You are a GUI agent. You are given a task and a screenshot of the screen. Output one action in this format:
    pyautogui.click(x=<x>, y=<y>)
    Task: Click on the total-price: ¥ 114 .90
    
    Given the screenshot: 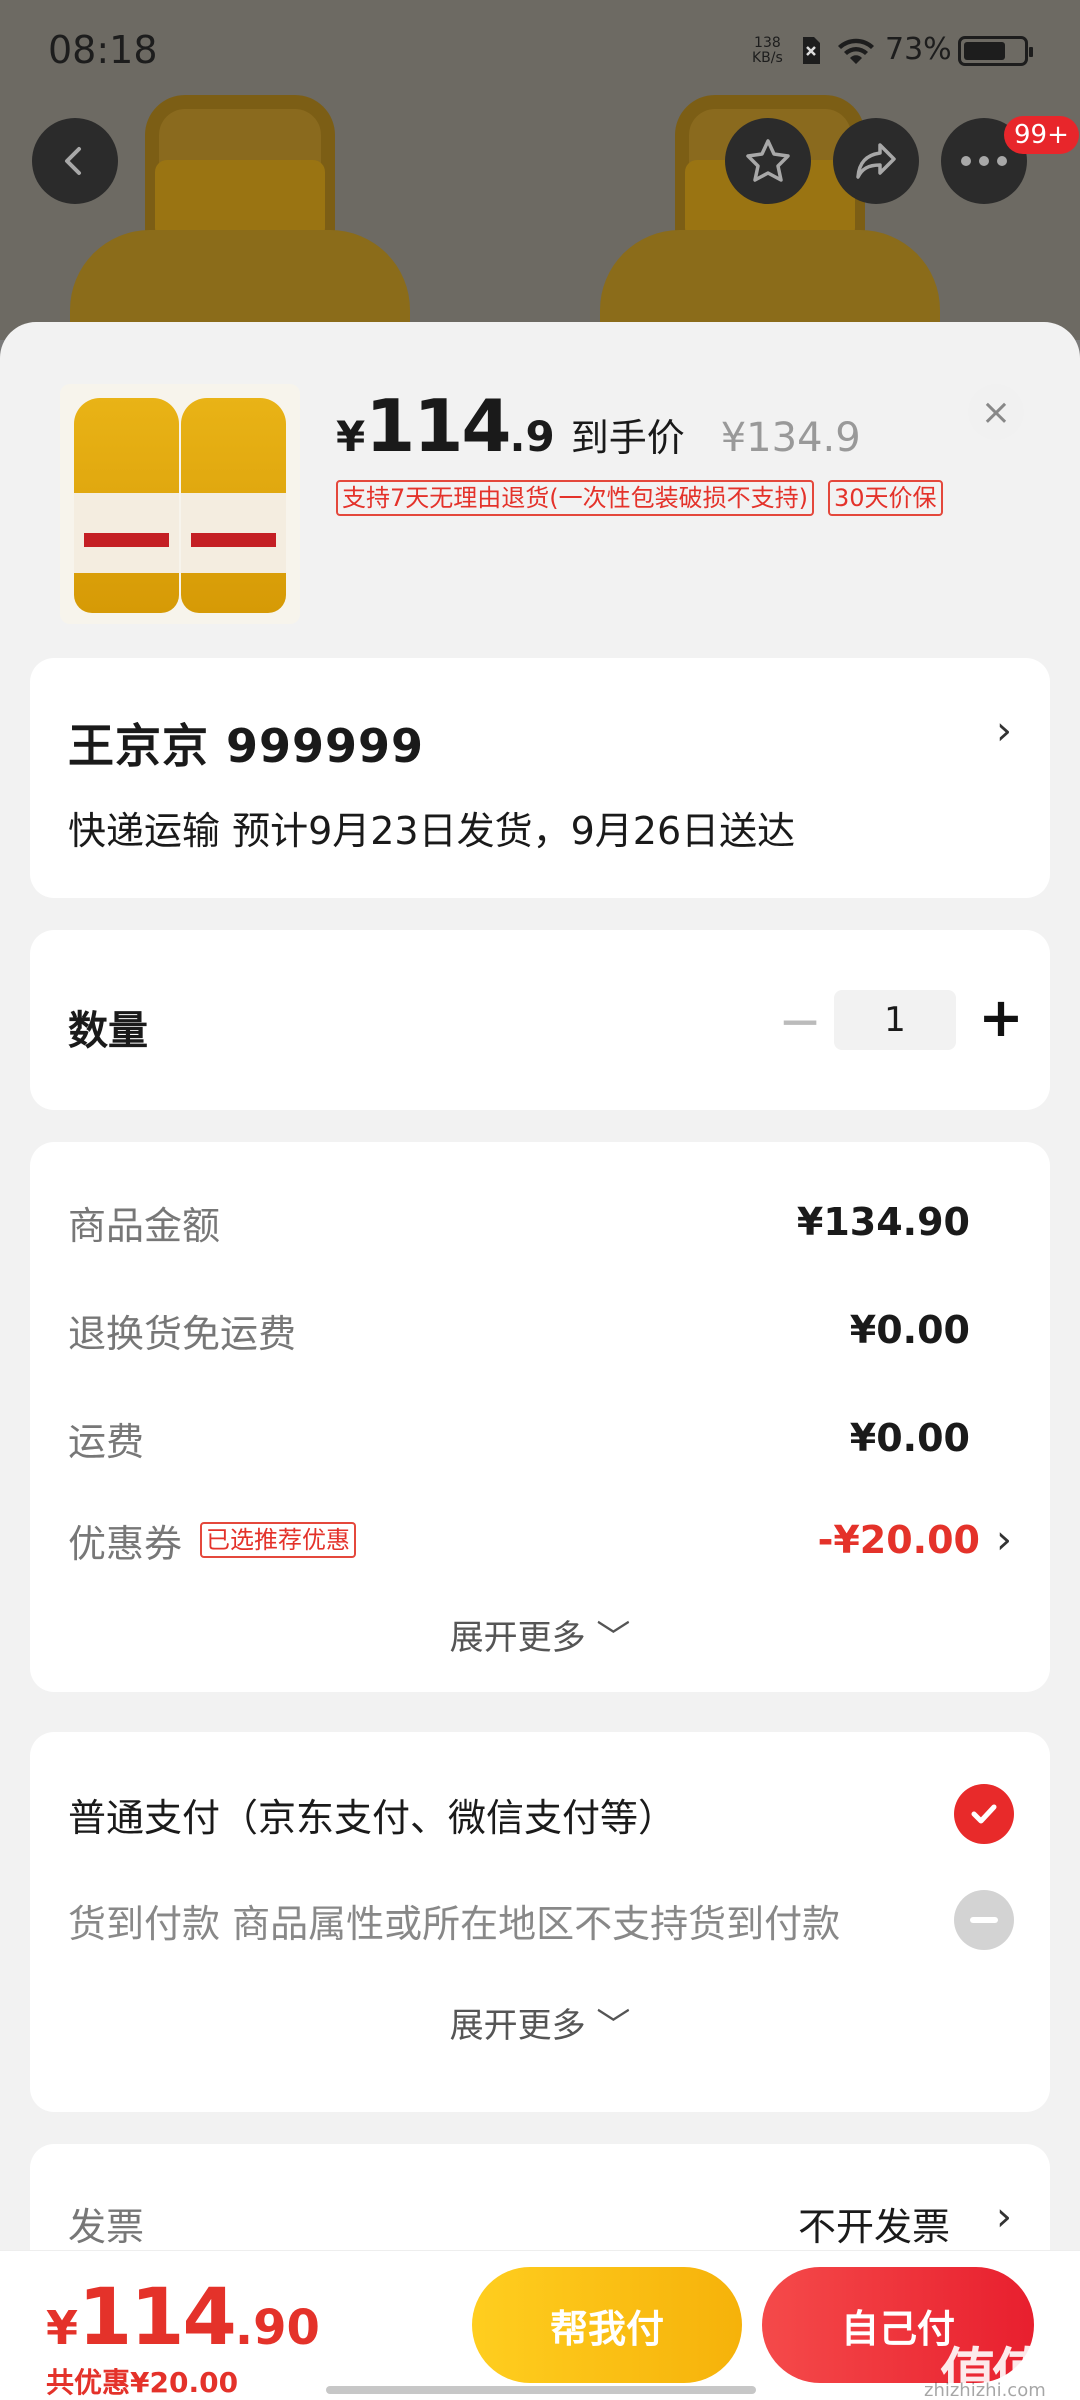 What is the action you would take?
    pyautogui.click(x=183, y=2318)
    